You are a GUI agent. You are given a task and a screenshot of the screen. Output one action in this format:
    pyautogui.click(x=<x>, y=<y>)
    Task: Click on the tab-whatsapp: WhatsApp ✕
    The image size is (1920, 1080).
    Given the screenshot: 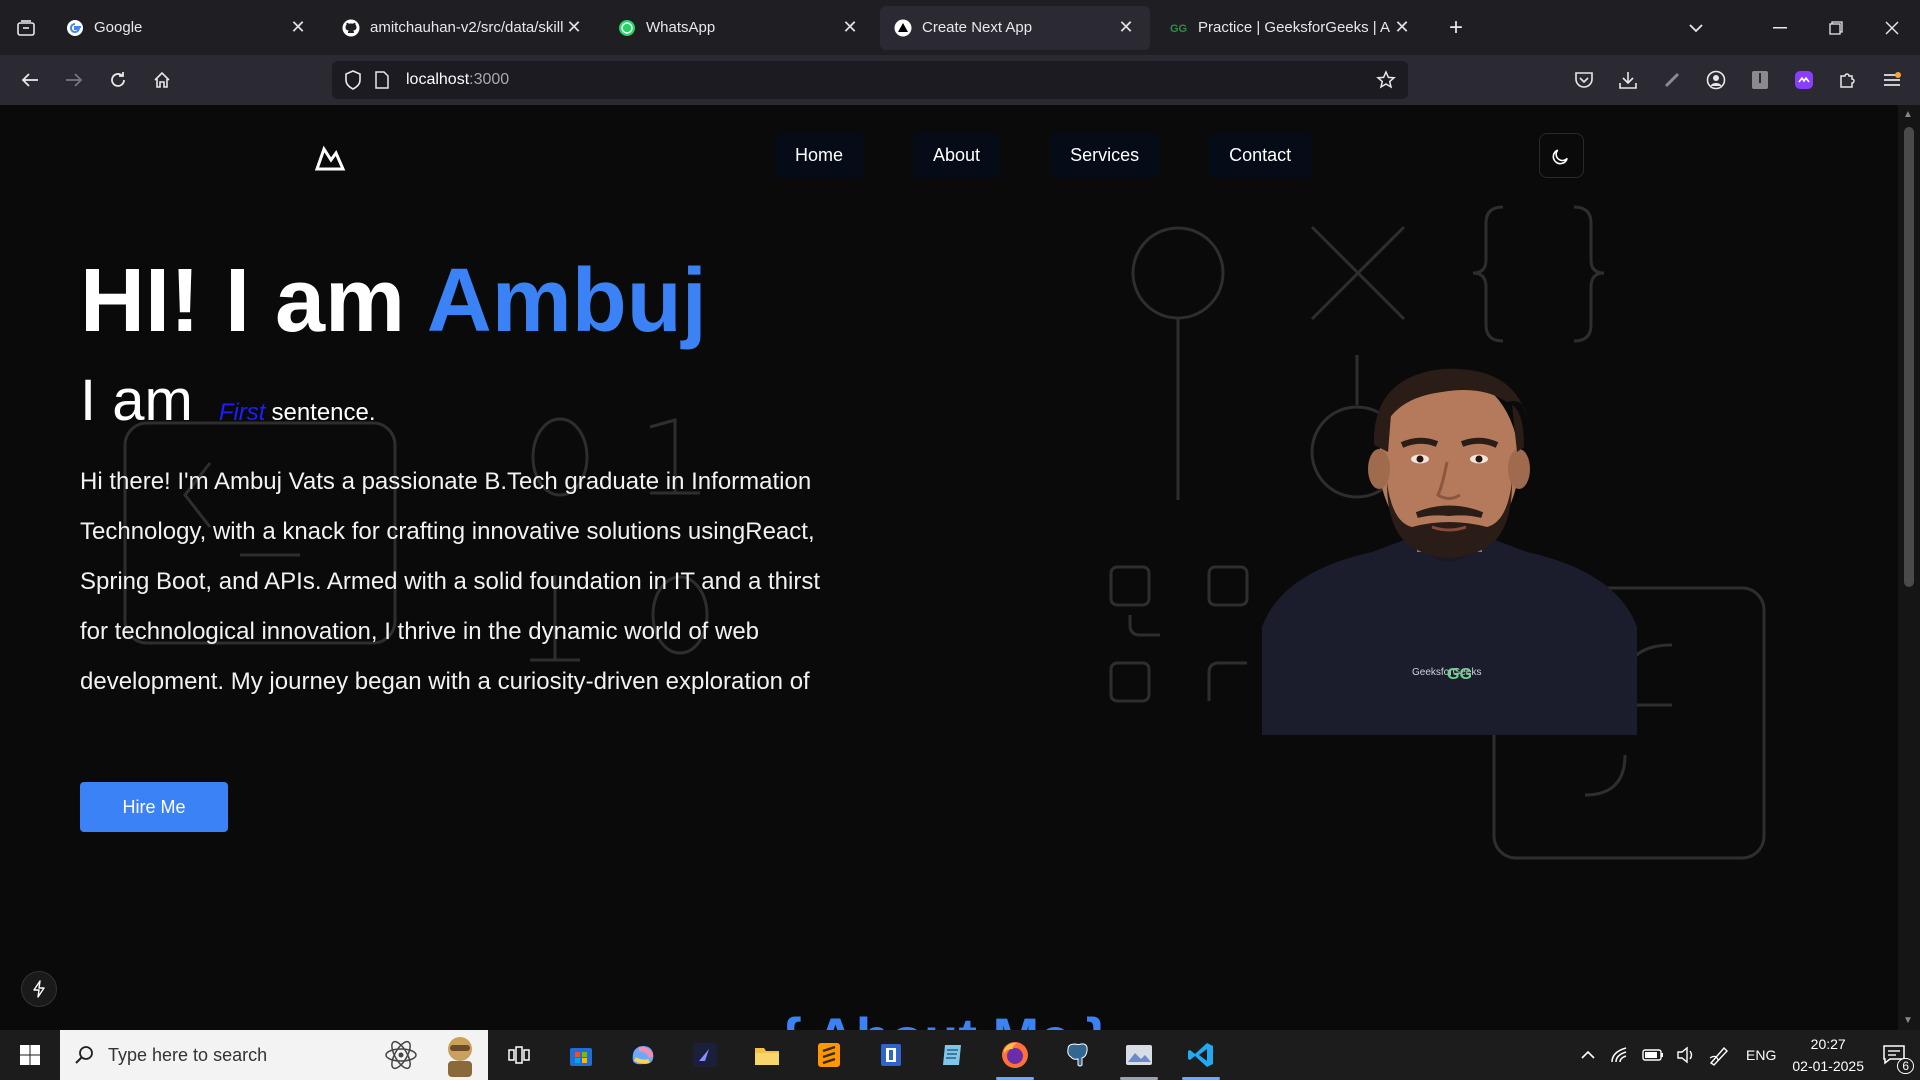 What is the action you would take?
    pyautogui.click(x=739, y=28)
    